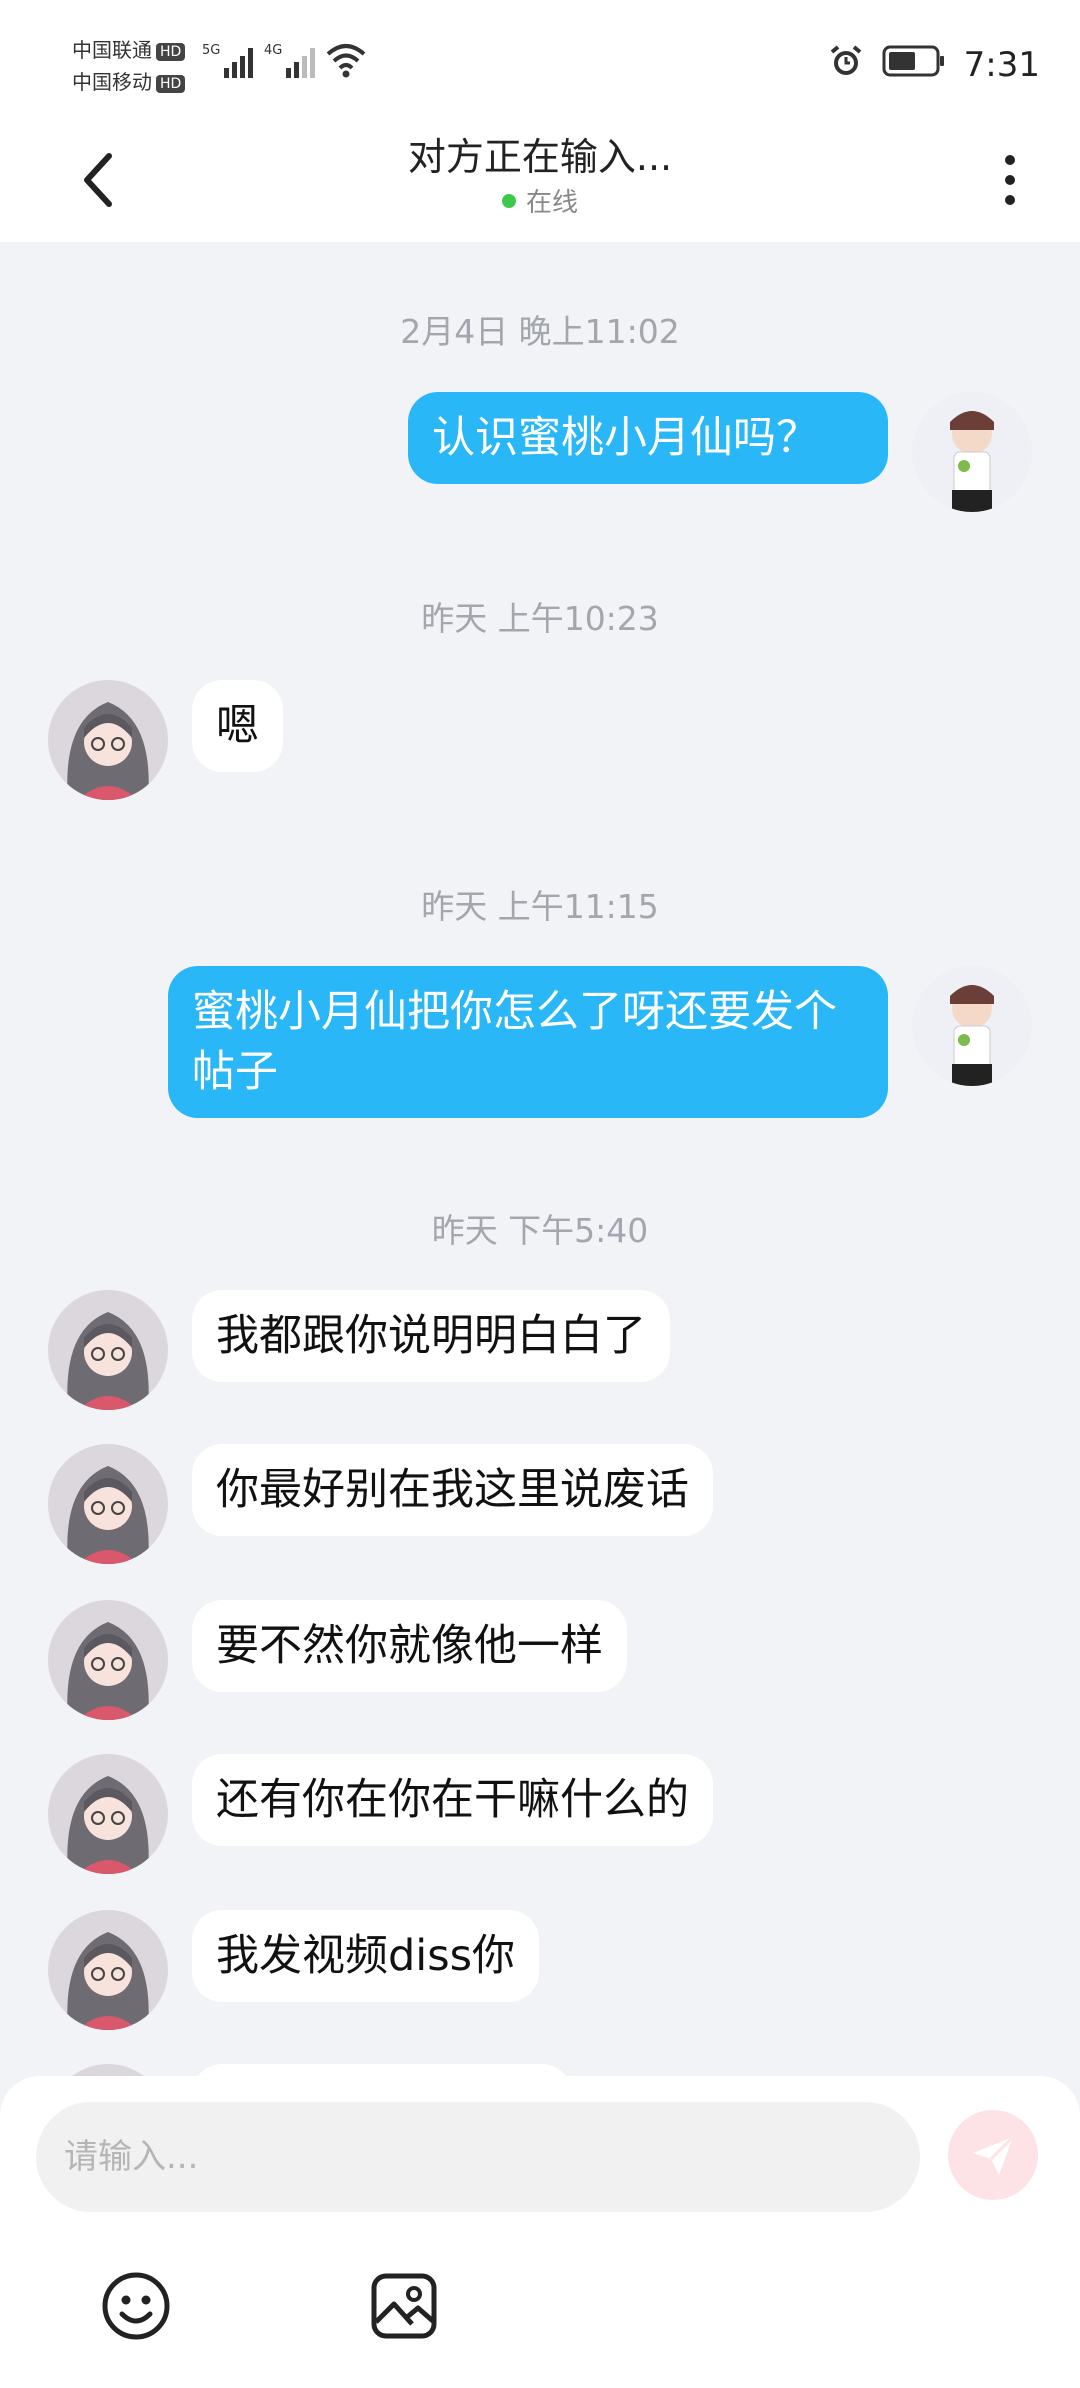 The height and width of the screenshot is (2388, 1080). Describe the element at coordinates (1010, 160) in the screenshot. I see `more-icon` at that location.